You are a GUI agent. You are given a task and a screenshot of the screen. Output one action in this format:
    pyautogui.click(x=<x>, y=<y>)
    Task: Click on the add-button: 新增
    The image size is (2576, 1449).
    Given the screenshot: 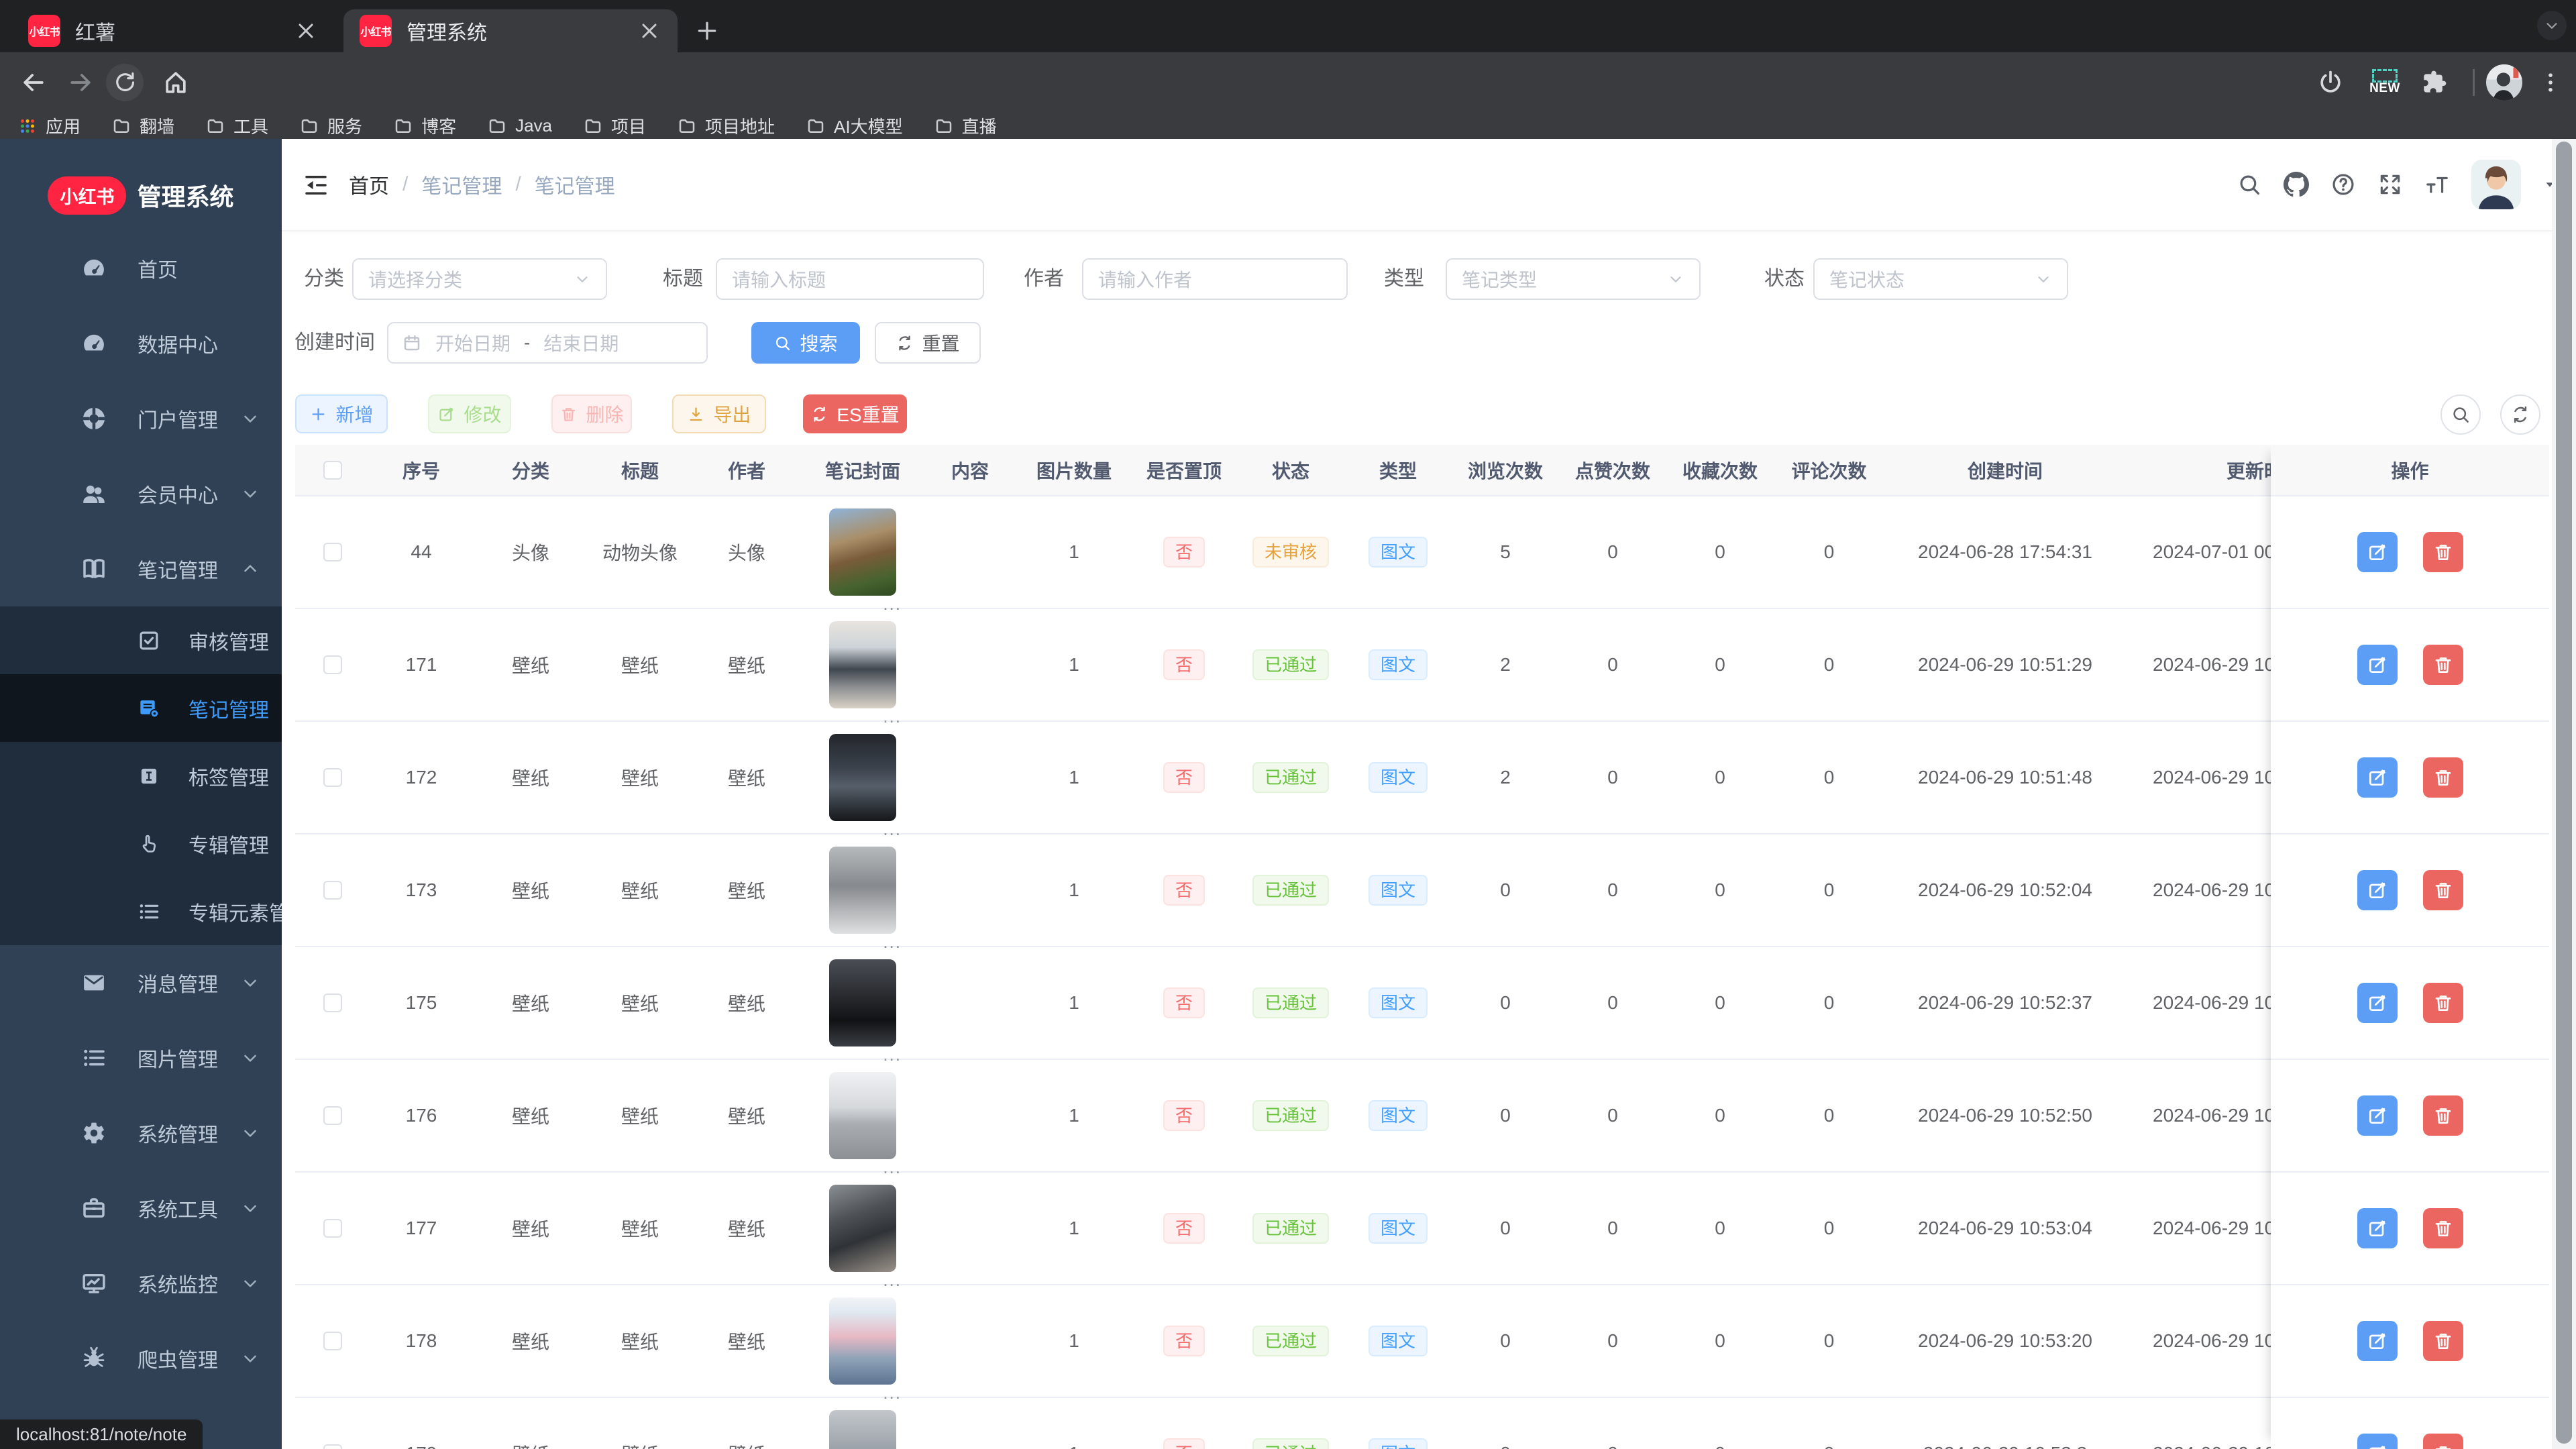 What is the action you would take?
    pyautogui.click(x=341, y=413)
    